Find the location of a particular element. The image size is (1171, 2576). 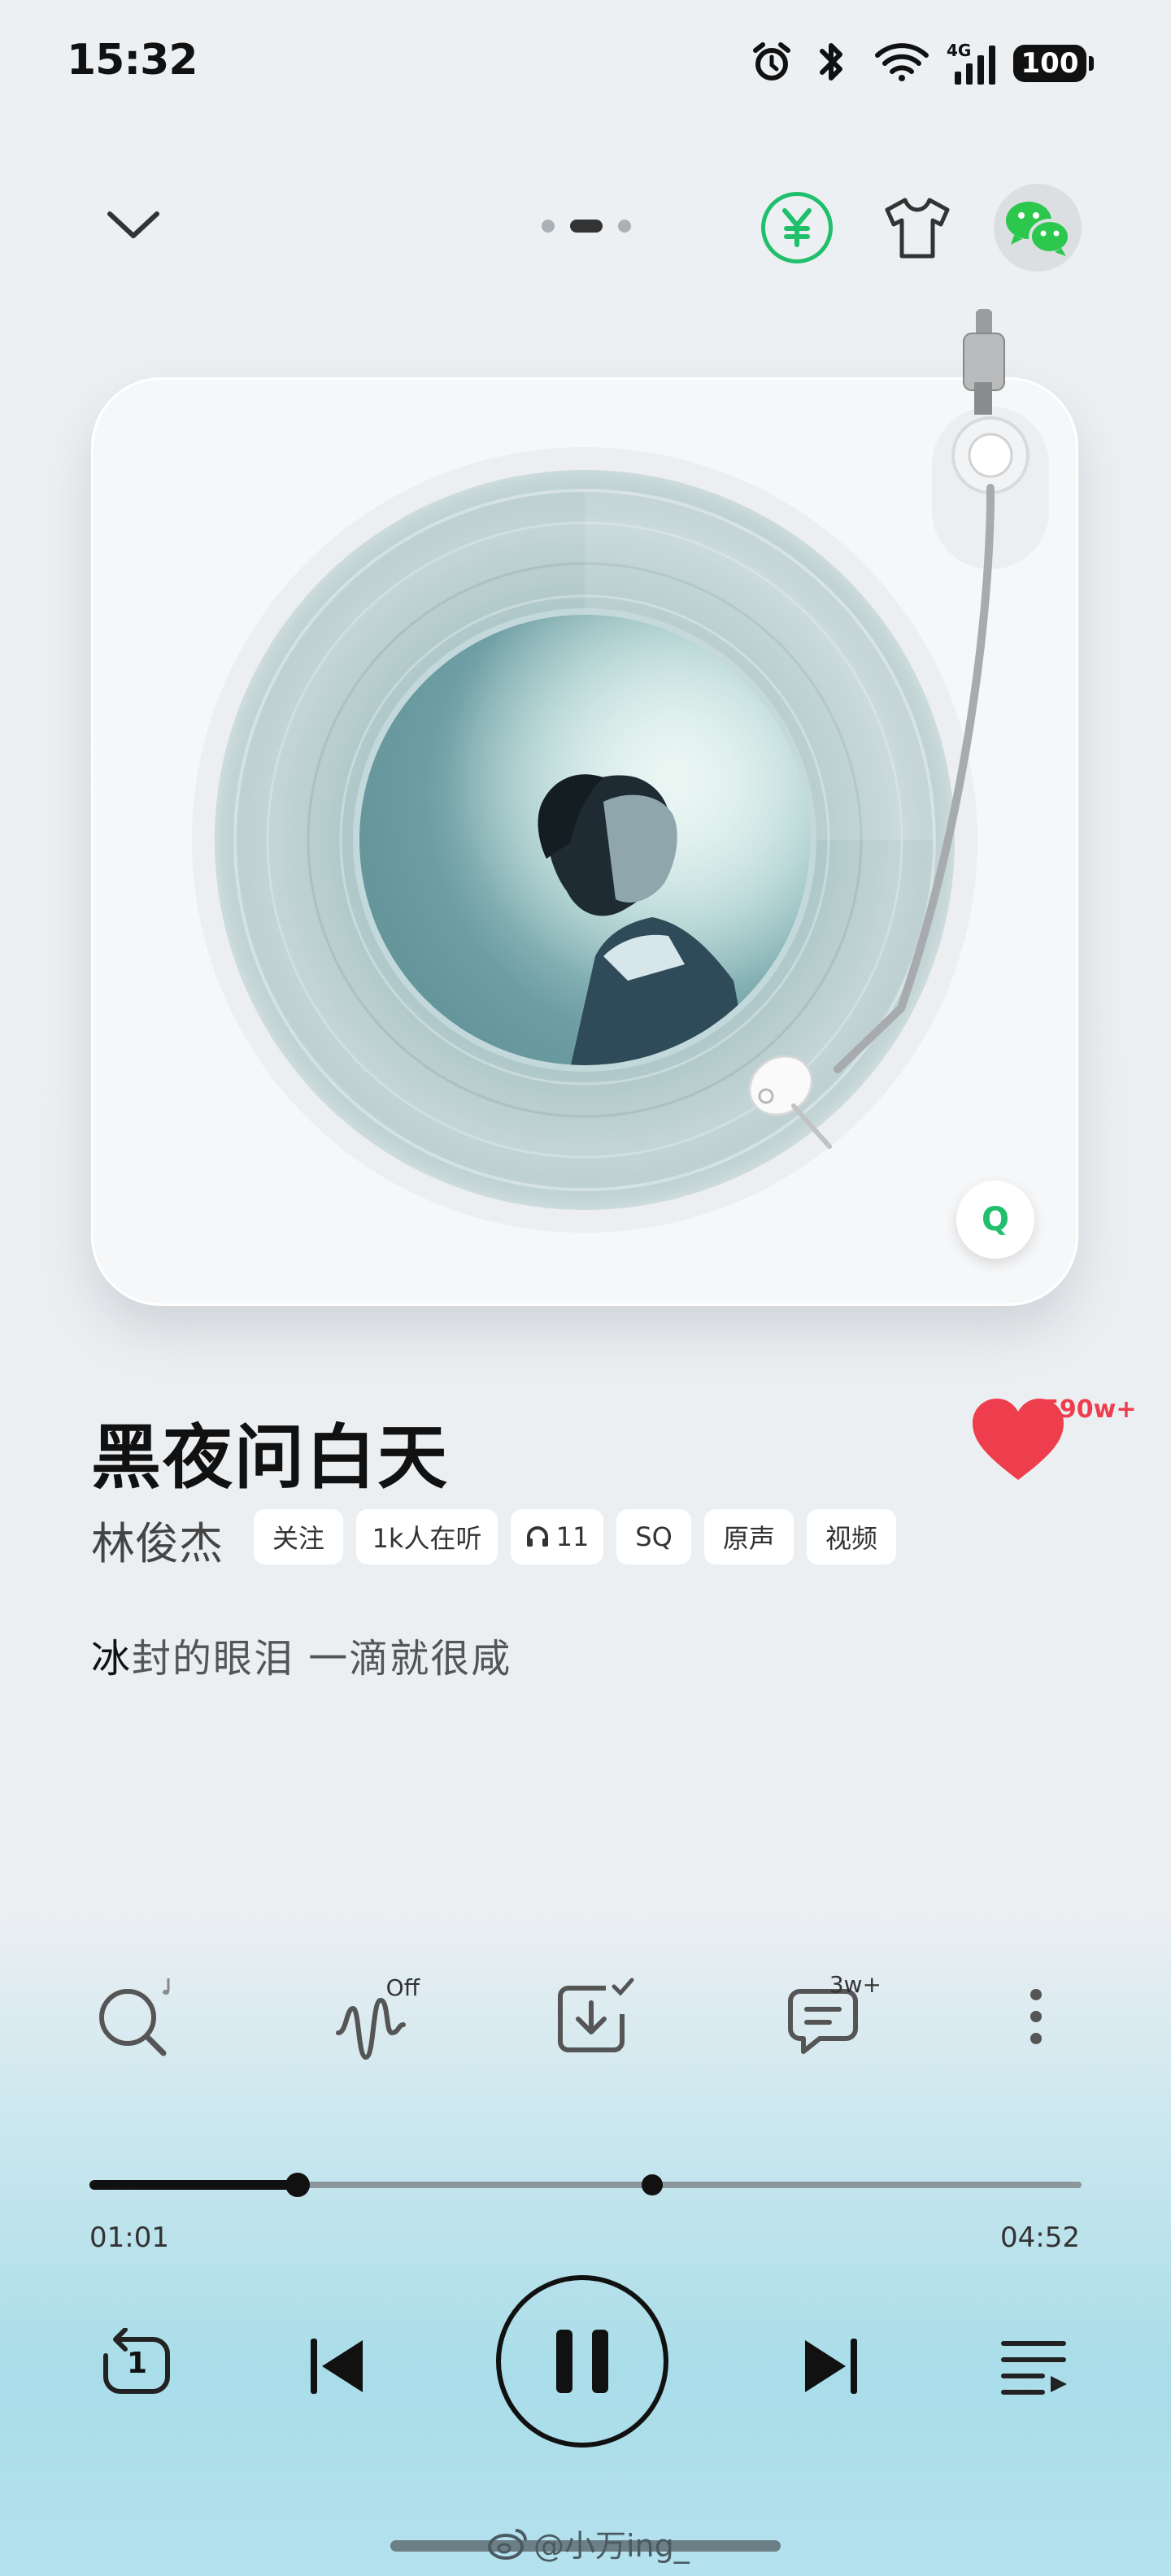

page-indicator is located at coordinates (586, 226).